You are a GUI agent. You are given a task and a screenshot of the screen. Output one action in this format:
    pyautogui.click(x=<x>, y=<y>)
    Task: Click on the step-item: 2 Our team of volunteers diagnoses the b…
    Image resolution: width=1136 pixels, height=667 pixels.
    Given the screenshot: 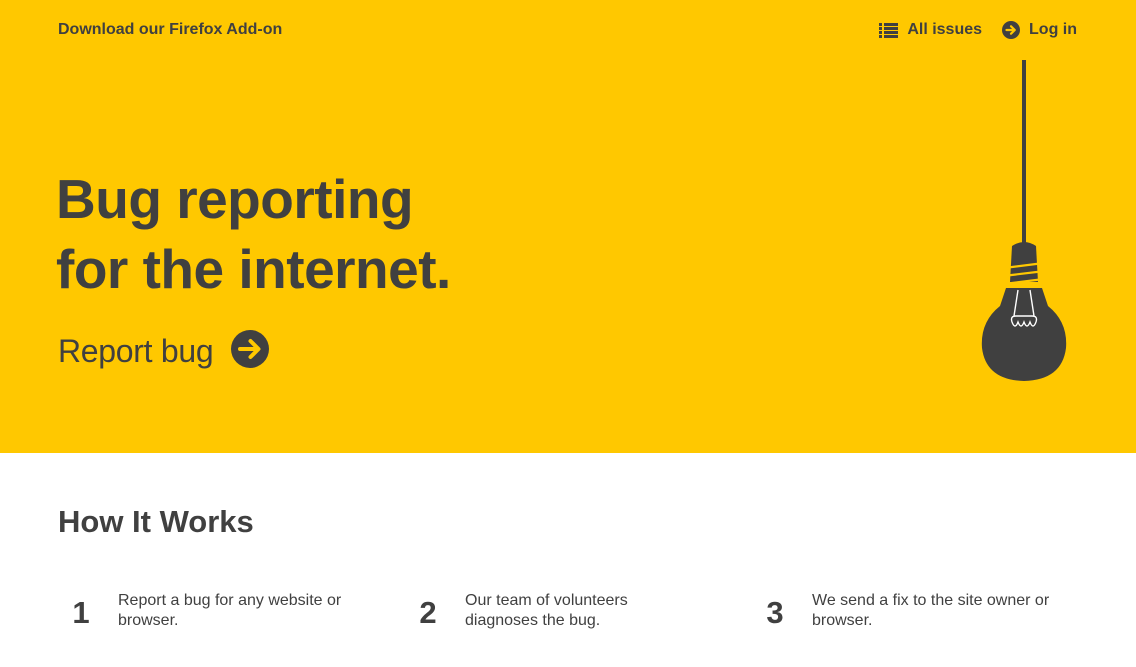 What is the action you would take?
    pyautogui.click(x=556, y=611)
    